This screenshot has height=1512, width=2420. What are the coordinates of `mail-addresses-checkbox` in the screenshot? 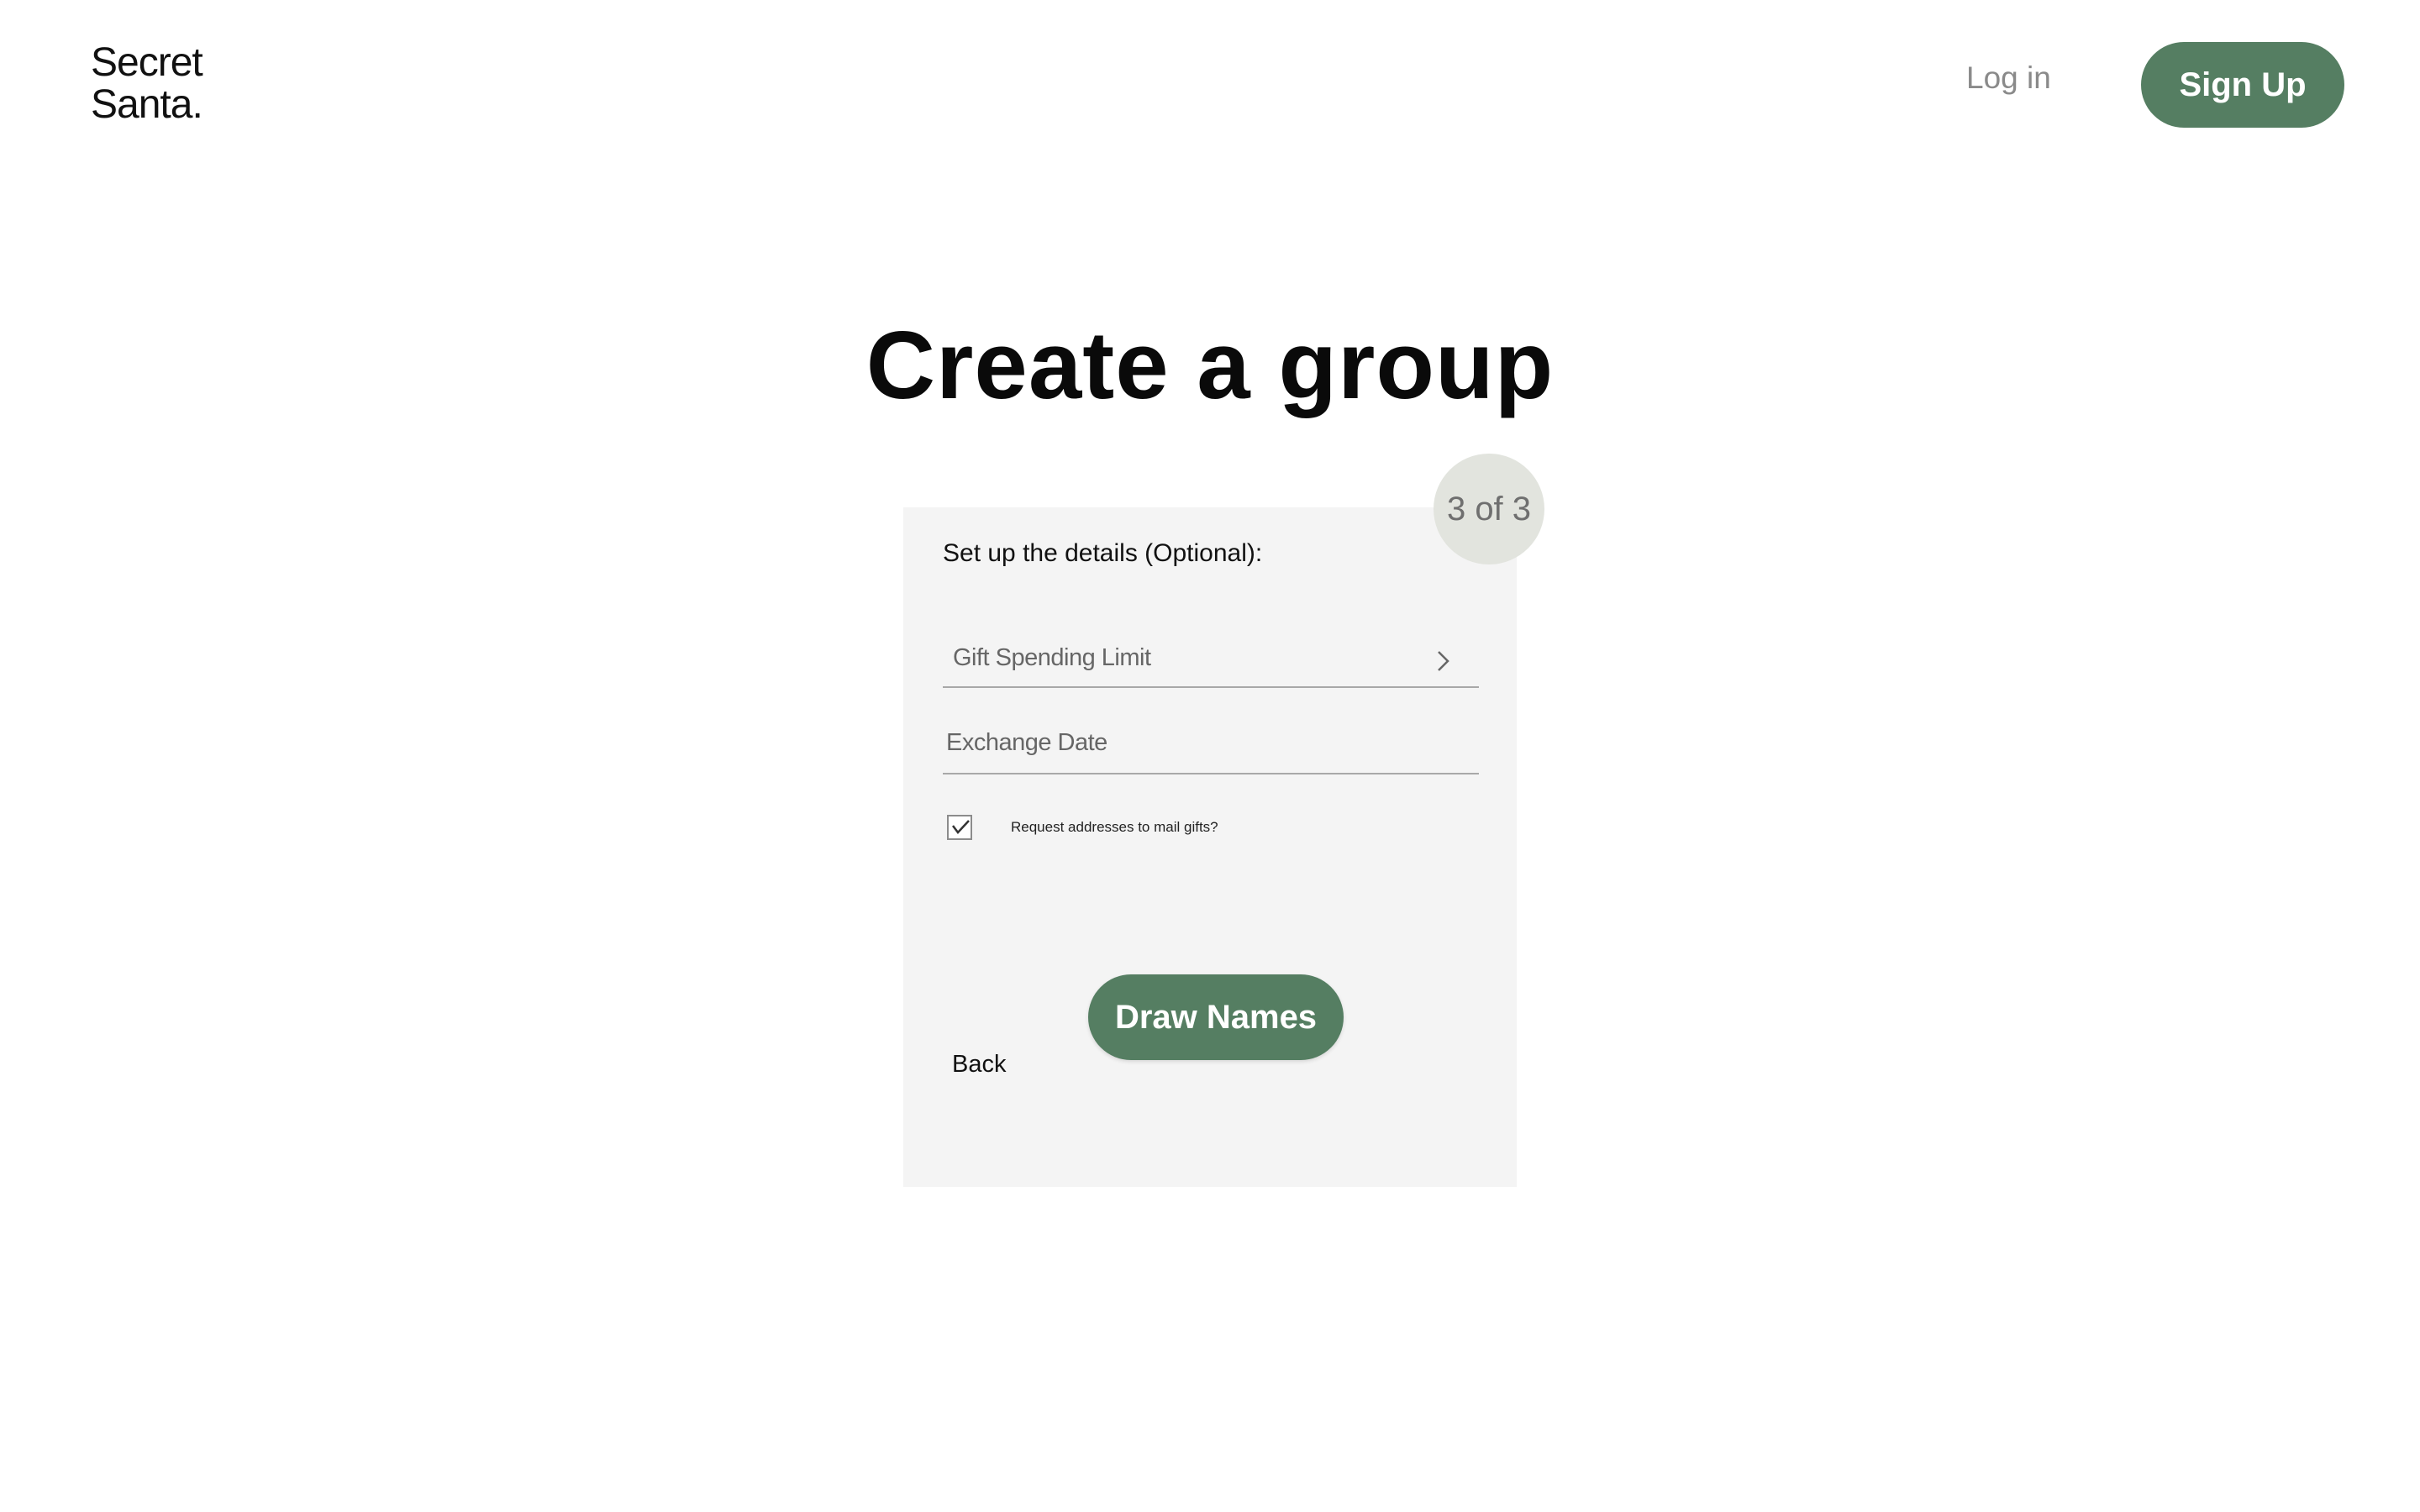 It's located at (960, 827).